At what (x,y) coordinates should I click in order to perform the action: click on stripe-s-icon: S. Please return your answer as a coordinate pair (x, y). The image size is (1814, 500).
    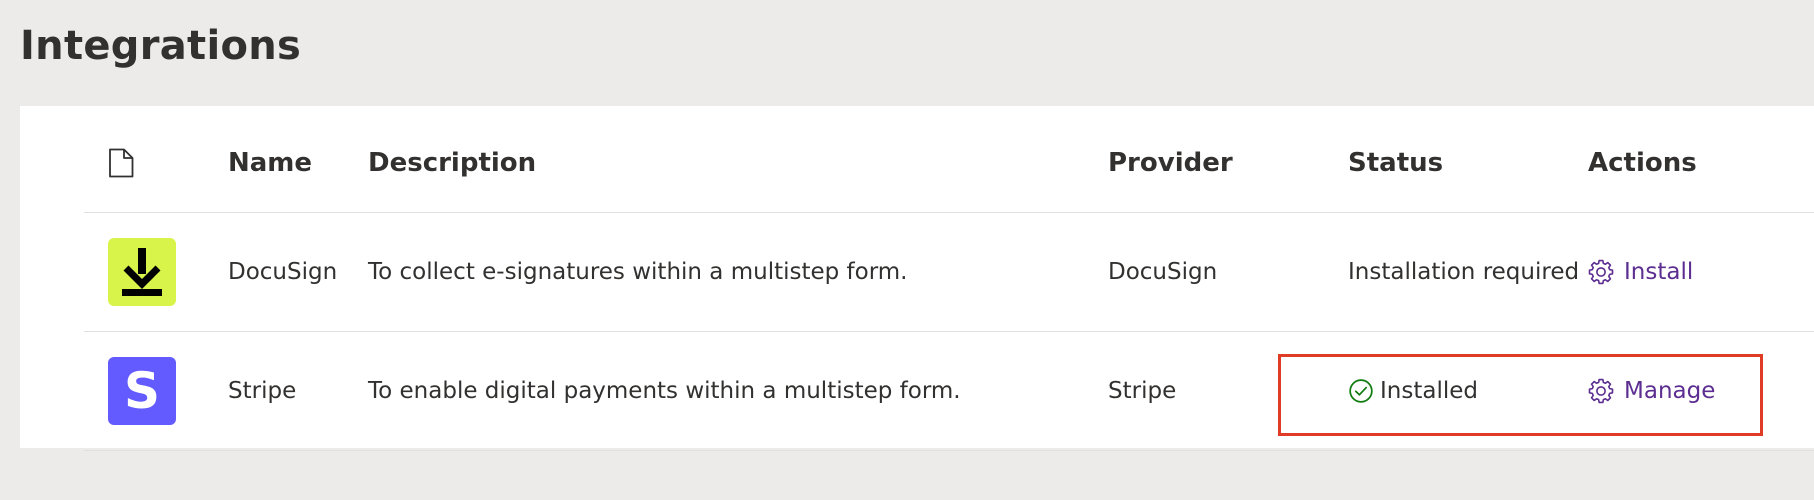
    Looking at the image, I should click on (141, 391).